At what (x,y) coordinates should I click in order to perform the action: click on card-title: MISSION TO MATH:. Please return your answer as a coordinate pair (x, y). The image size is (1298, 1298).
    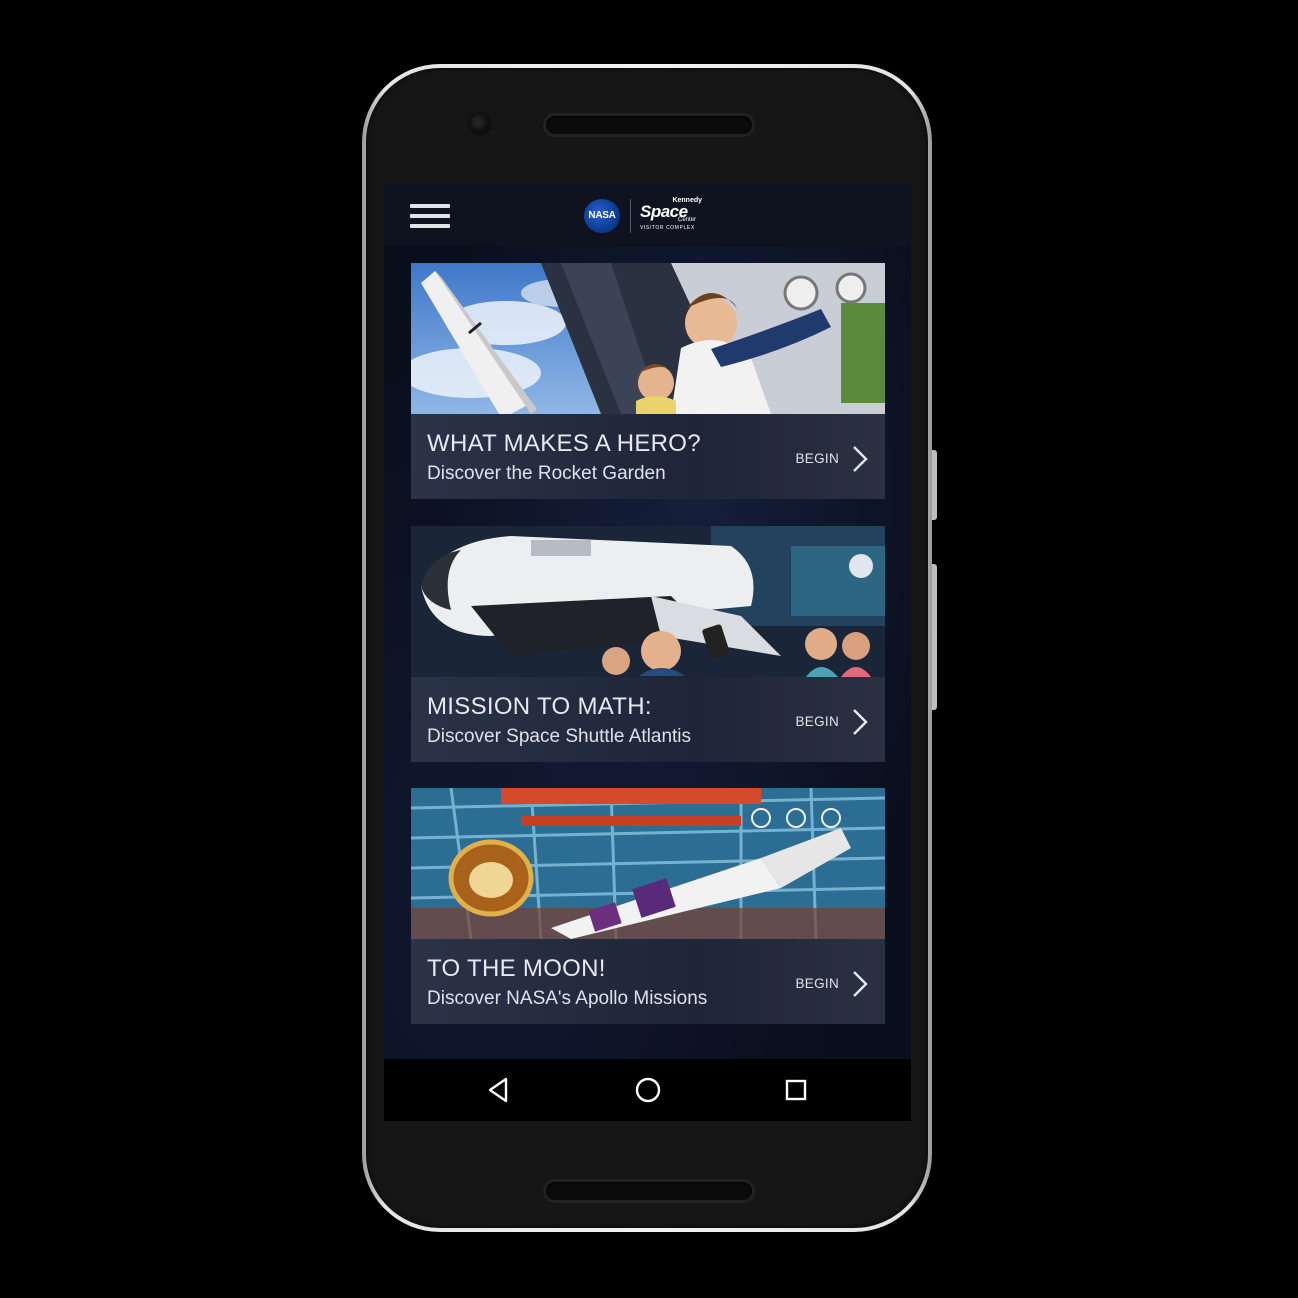
    Looking at the image, I should click on (539, 706).